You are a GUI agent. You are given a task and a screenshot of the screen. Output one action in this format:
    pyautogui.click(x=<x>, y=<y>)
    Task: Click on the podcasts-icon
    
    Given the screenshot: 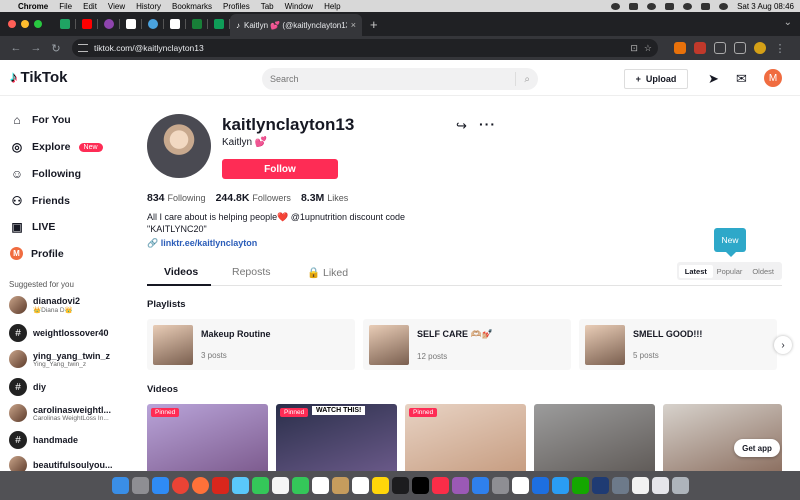 What is the action you would take?
    pyautogui.click(x=460, y=485)
    